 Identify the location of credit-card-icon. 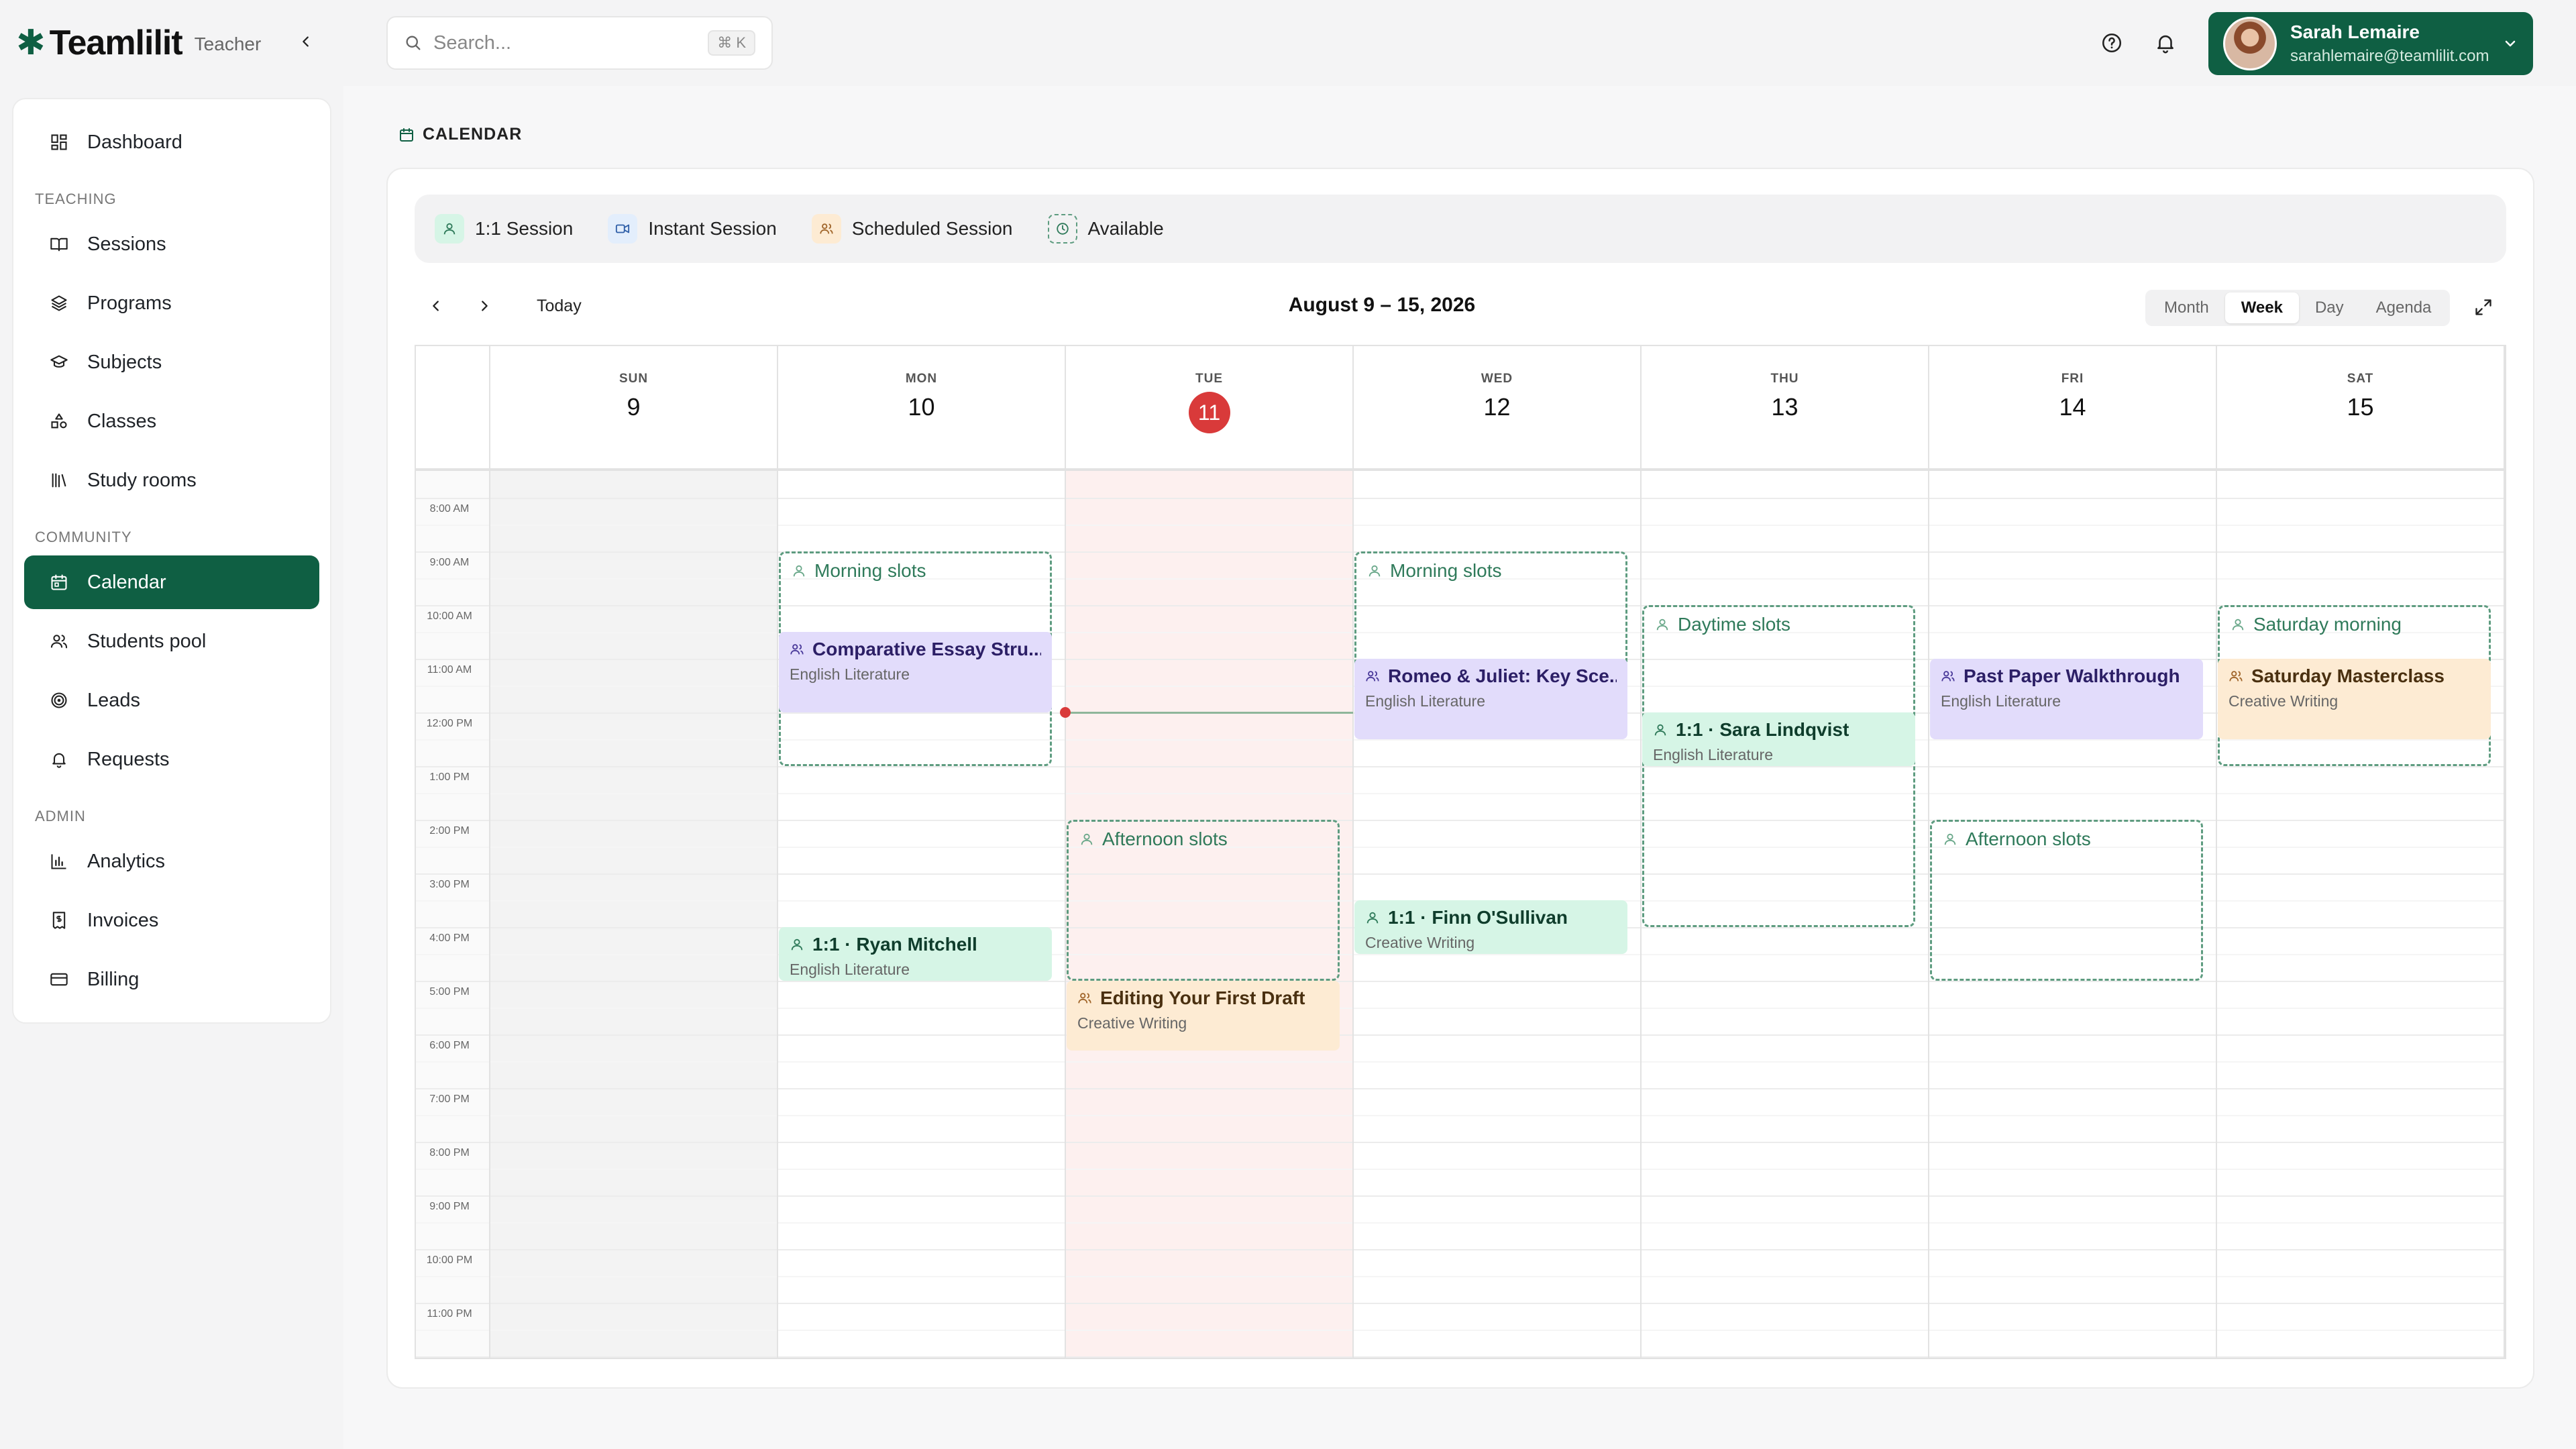
(59, 979).